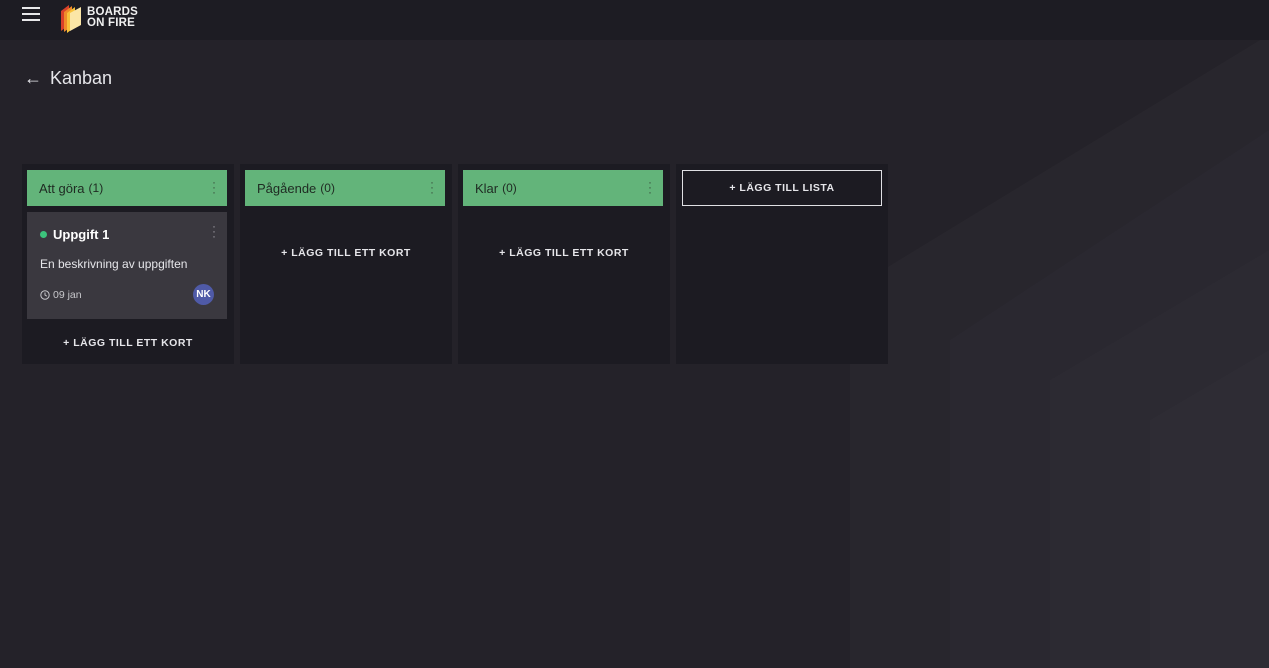 Image resolution: width=1269 pixels, height=668 pixels. What do you see at coordinates (346, 264) in the screenshot?
I see `list-pagaende: Pågående (0) · · · + LÄGG TILL ETT KORT` at bounding box center [346, 264].